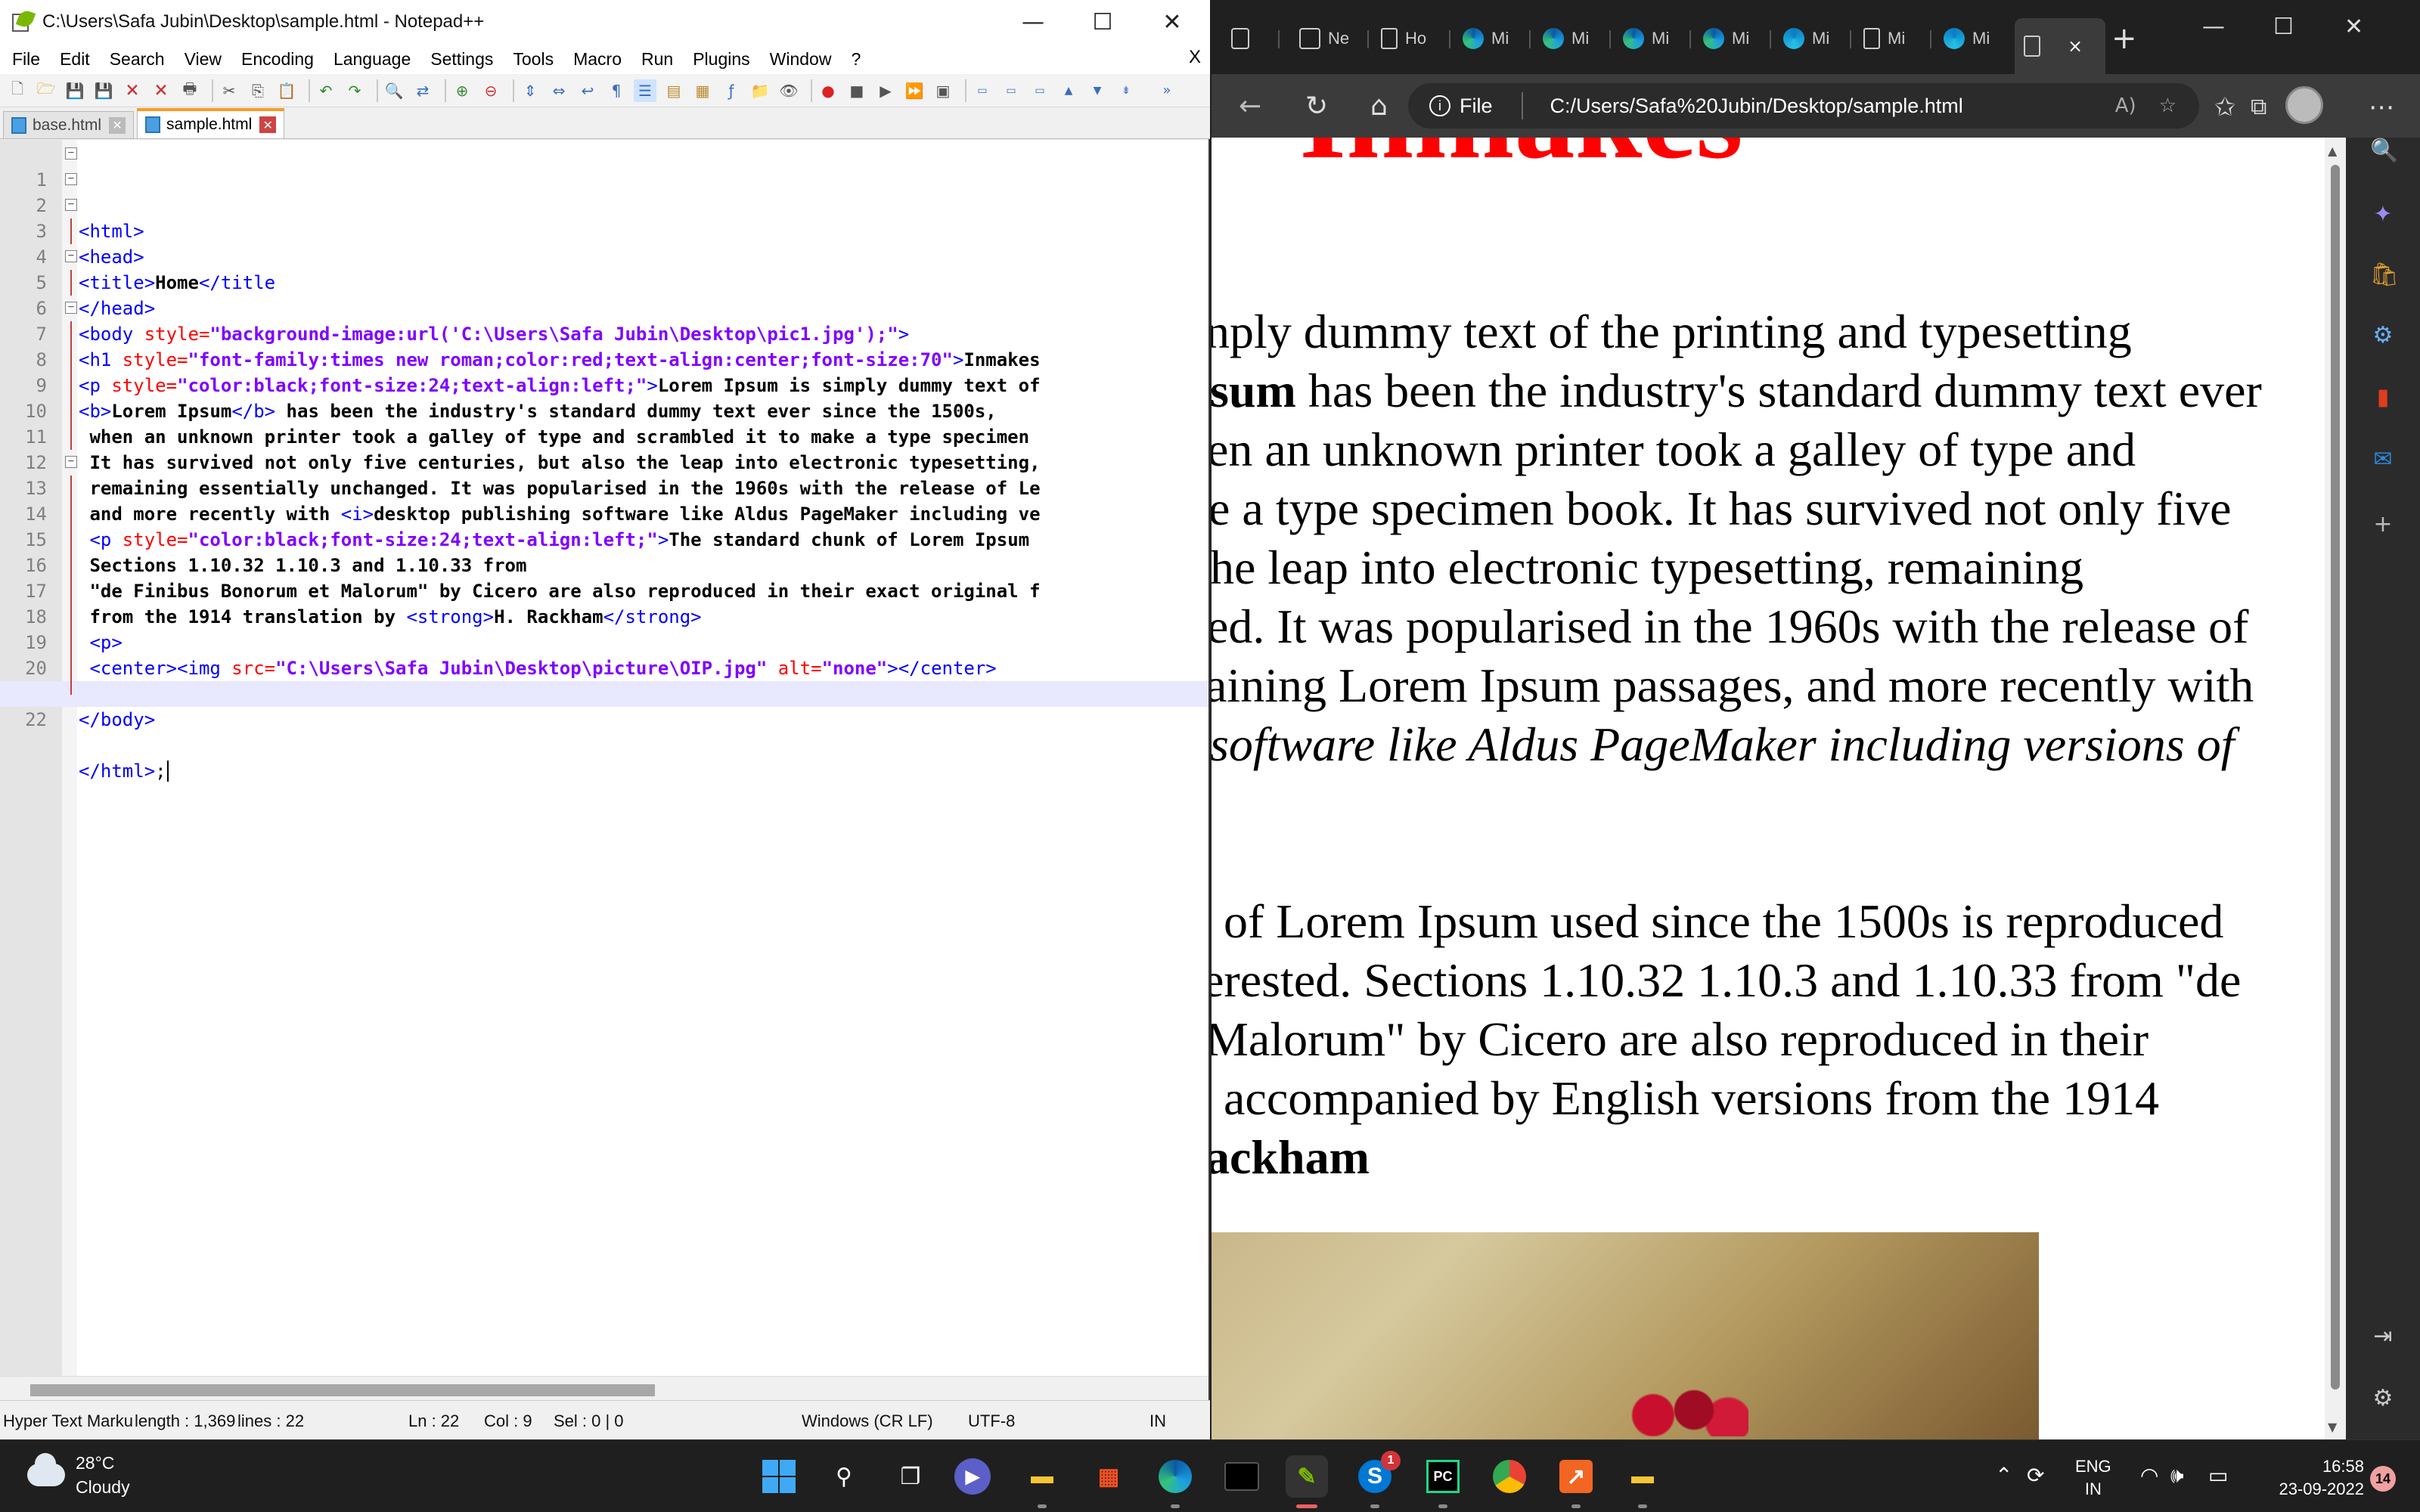  Describe the element at coordinates (1576, 1481) in the screenshot. I see `pinned-app-button: ↗` at that location.